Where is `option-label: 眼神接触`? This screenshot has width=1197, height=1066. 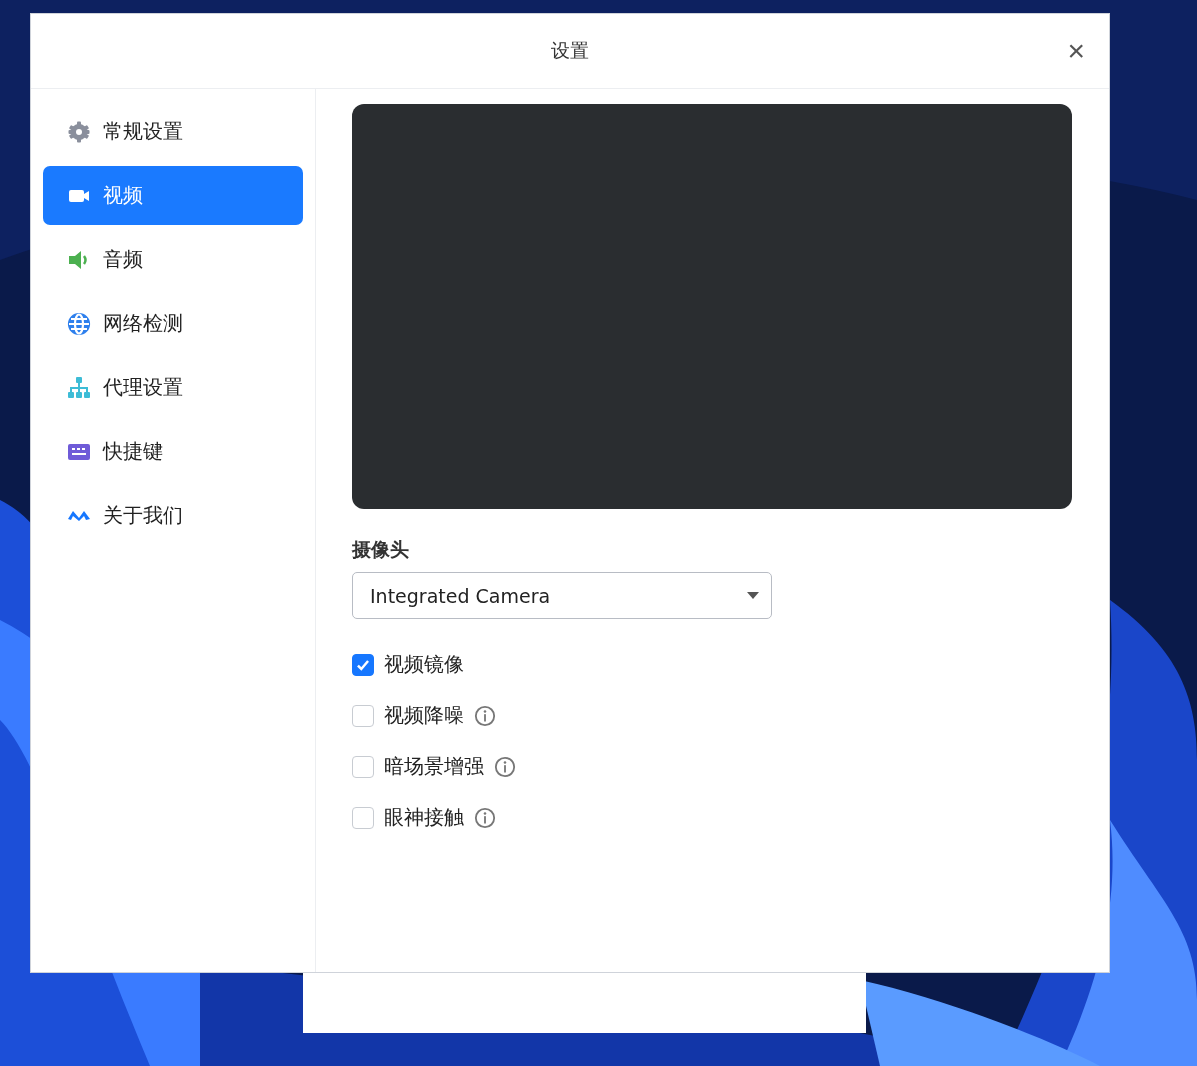 option-label: 眼神接触 is located at coordinates (424, 817).